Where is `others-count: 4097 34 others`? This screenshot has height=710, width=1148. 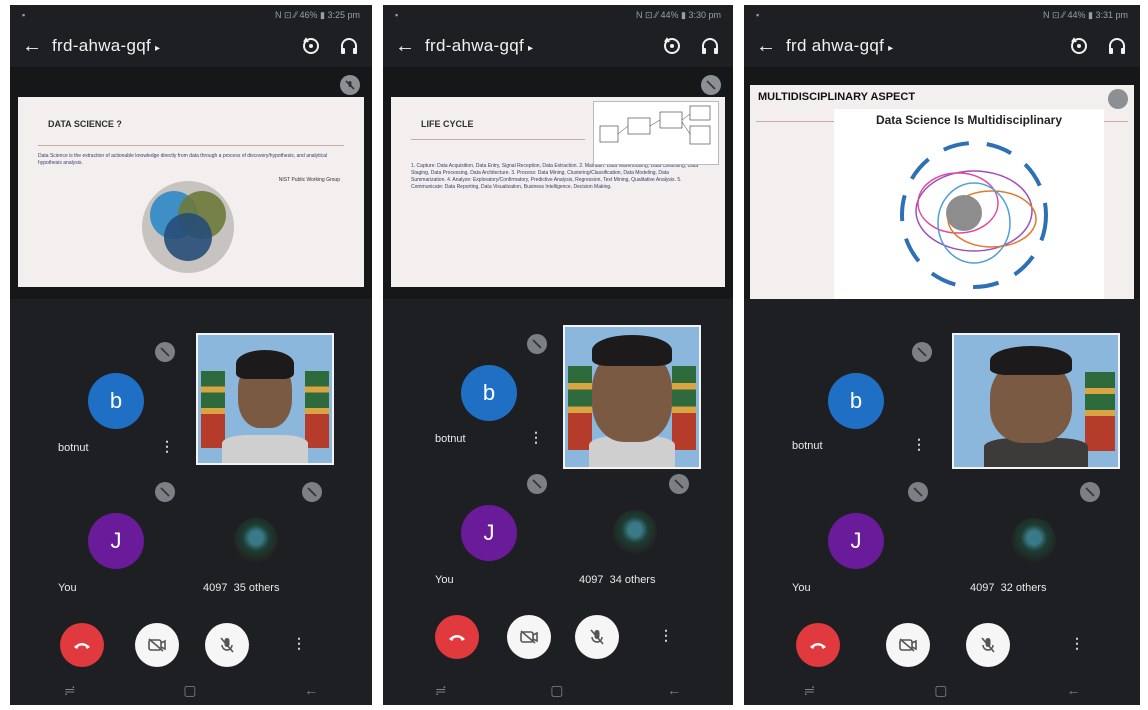 others-count: 4097 34 others is located at coordinates (617, 580).